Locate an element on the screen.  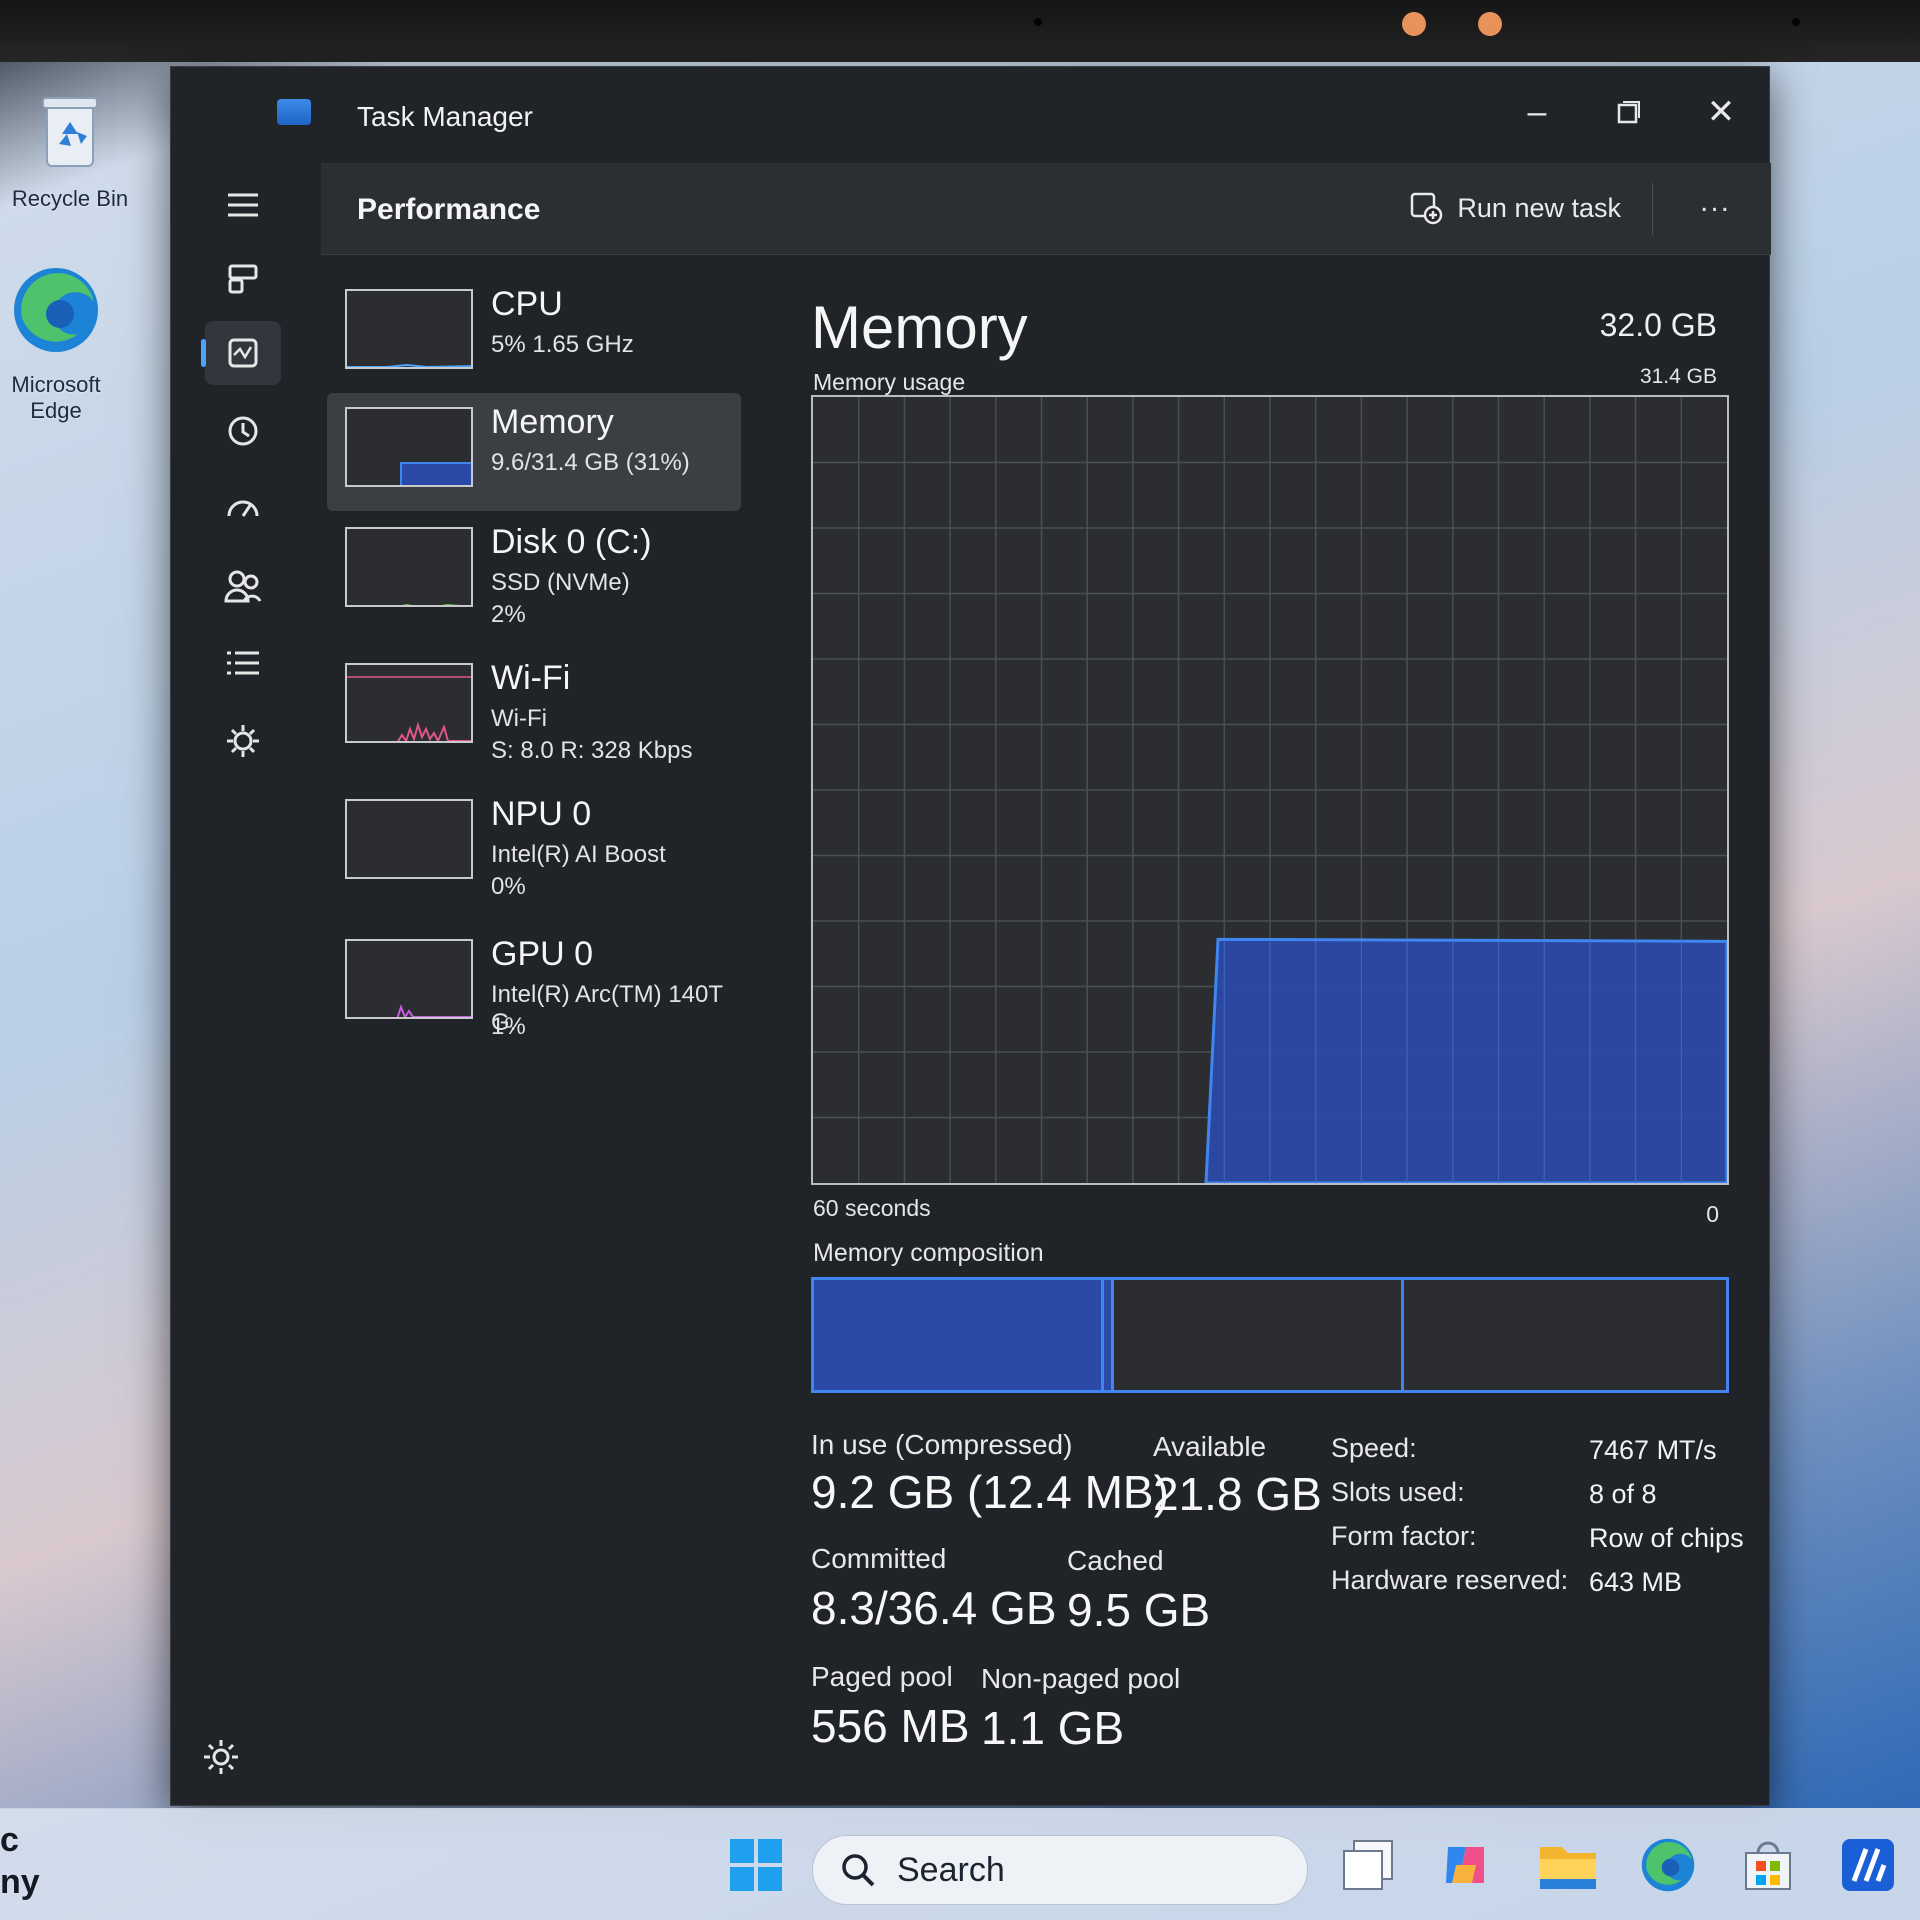
maximize-icon is located at coordinates (1628, 112).